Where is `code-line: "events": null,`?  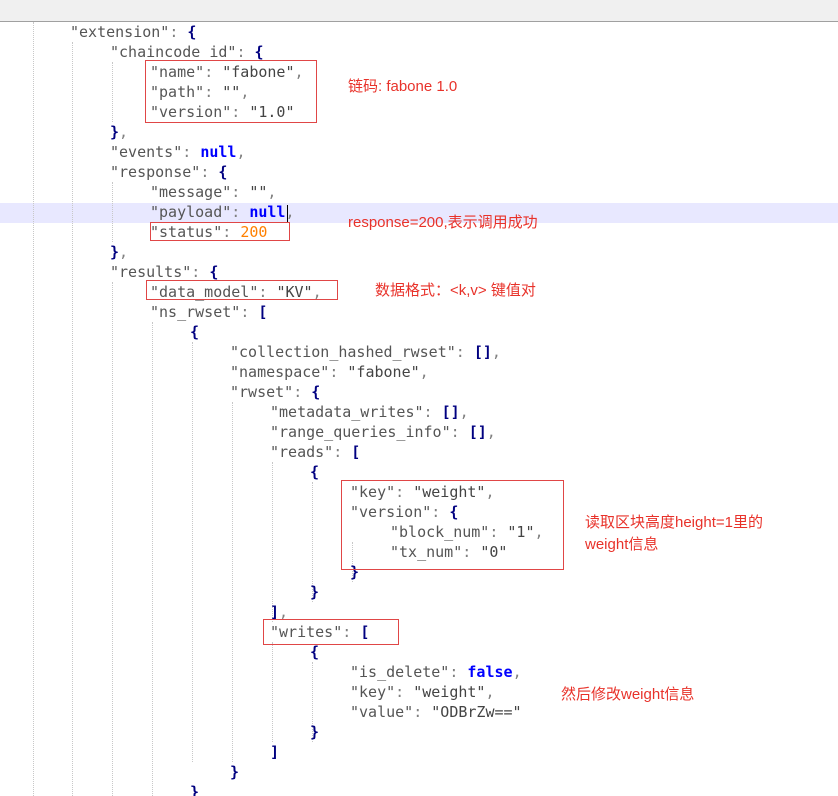
code-line: "events": null, is located at coordinates (177, 152).